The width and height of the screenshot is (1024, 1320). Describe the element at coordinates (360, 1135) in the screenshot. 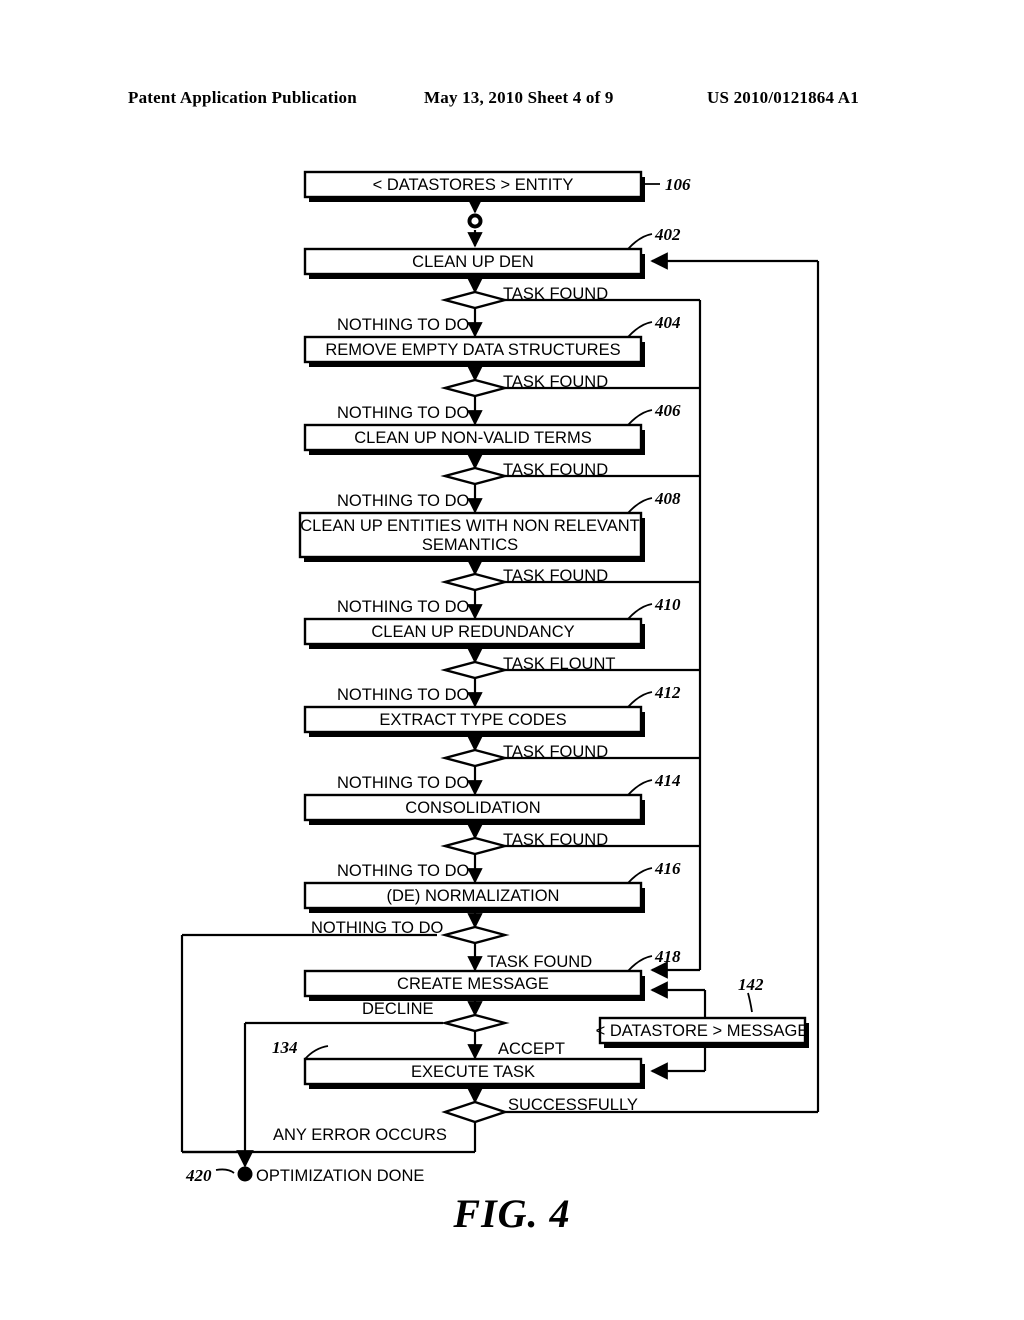

I see `edge-label-any-error-occurs: ANY ERROR OCCURS` at that location.